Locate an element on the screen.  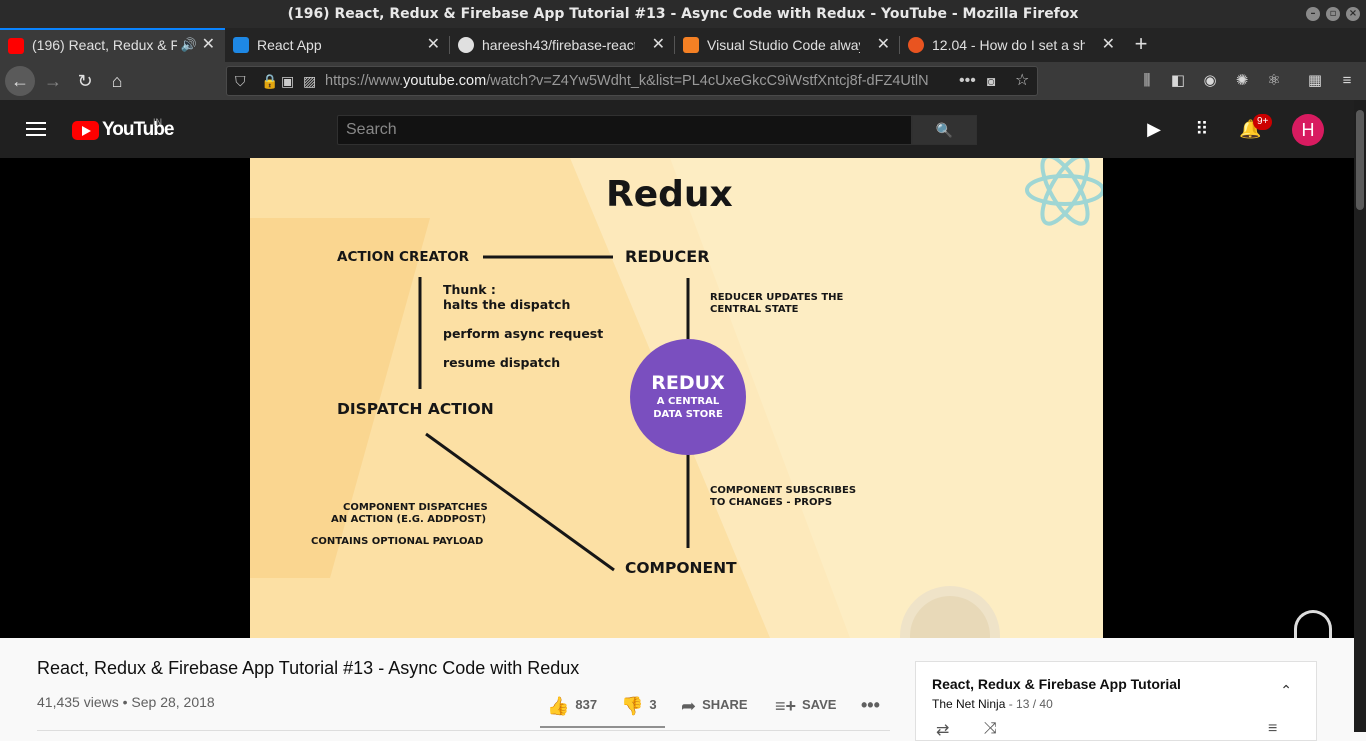
reducer-label: REDUCER is located at coordinates (667, 256).